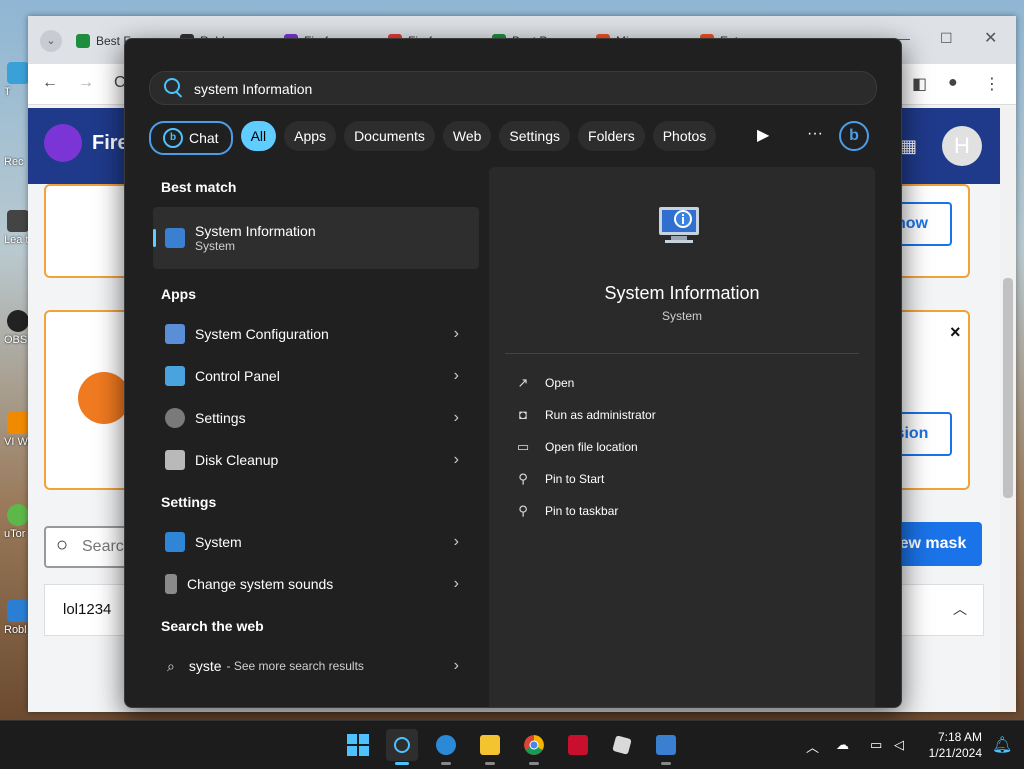  What do you see at coordinates (1008, 388) in the screenshot?
I see `scrollbar-thumb` at bounding box center [1008, 388].